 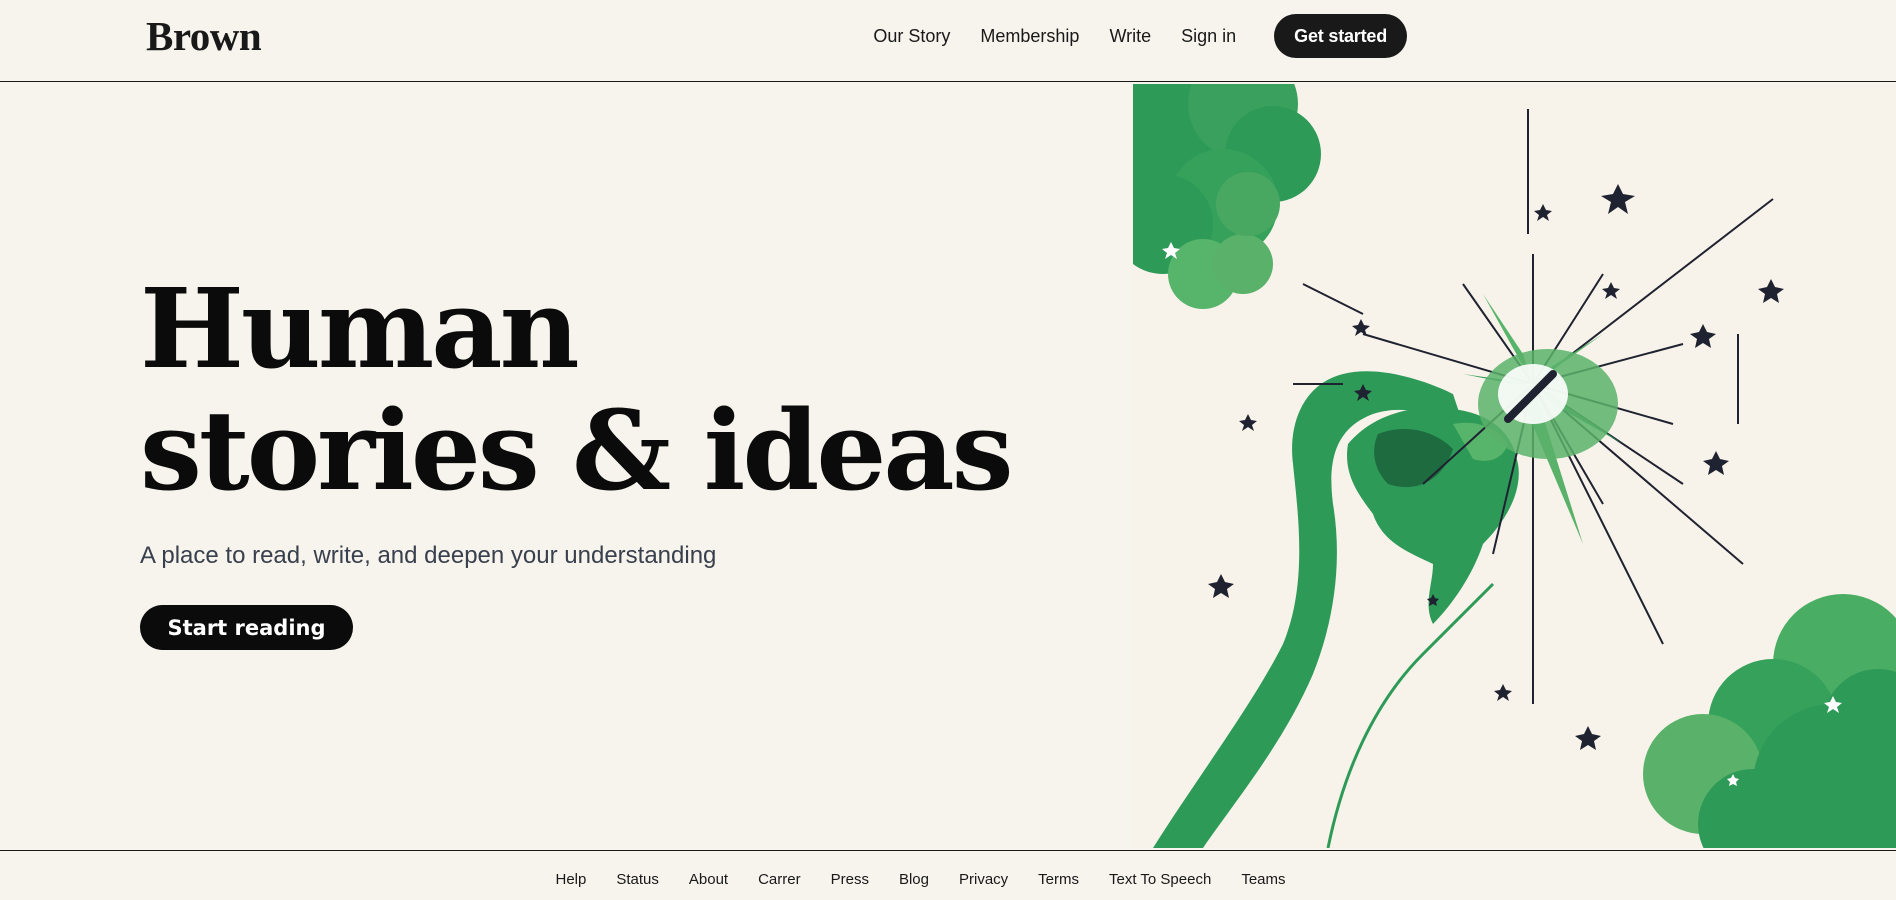 What do you see at coordinates (1029, 36) in the screenshot?
I see `nav-membership-link: Membership` at bounding box center [1029, 36].